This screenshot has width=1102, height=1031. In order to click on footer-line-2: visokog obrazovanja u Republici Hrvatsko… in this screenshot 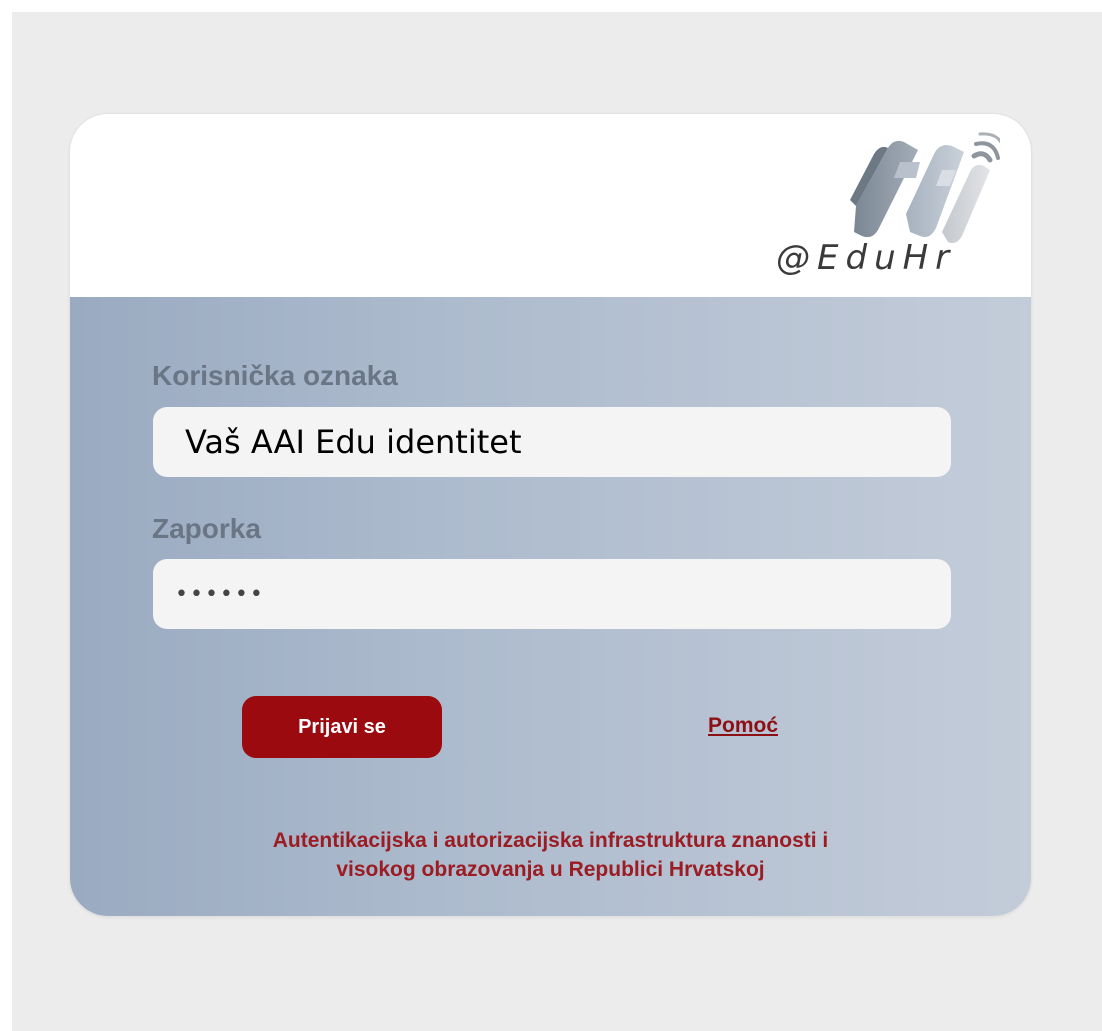, I will do `click(550, 869)`.